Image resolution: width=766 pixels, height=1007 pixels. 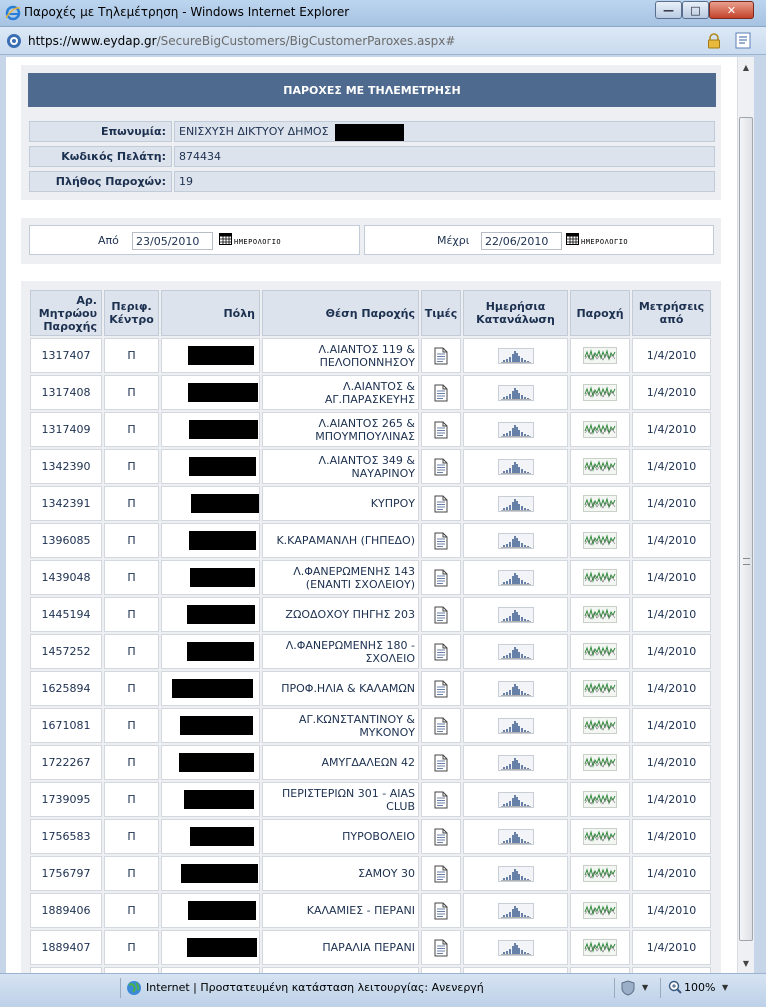 What do you see at coordinates (370, 836) in the screenshot?
I see `table-row: 1756583 Π ΠΥΡΟΒΟΛΕΙΟ 1/4/2010` at bounding box center [370, 836].